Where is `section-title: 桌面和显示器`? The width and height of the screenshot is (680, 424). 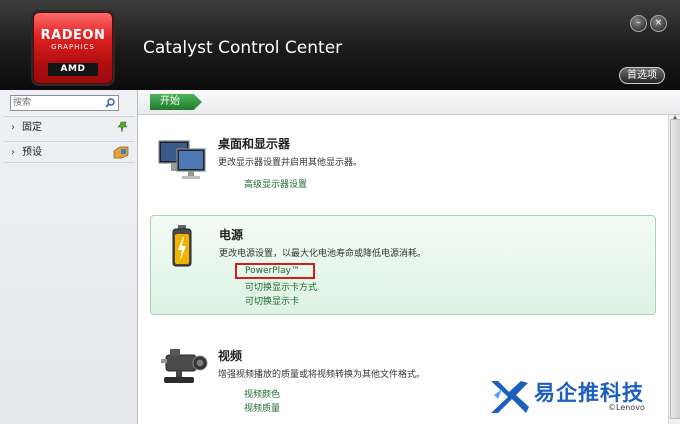 section-title: 桌面和显示器 is located at coordinates (254, 144).